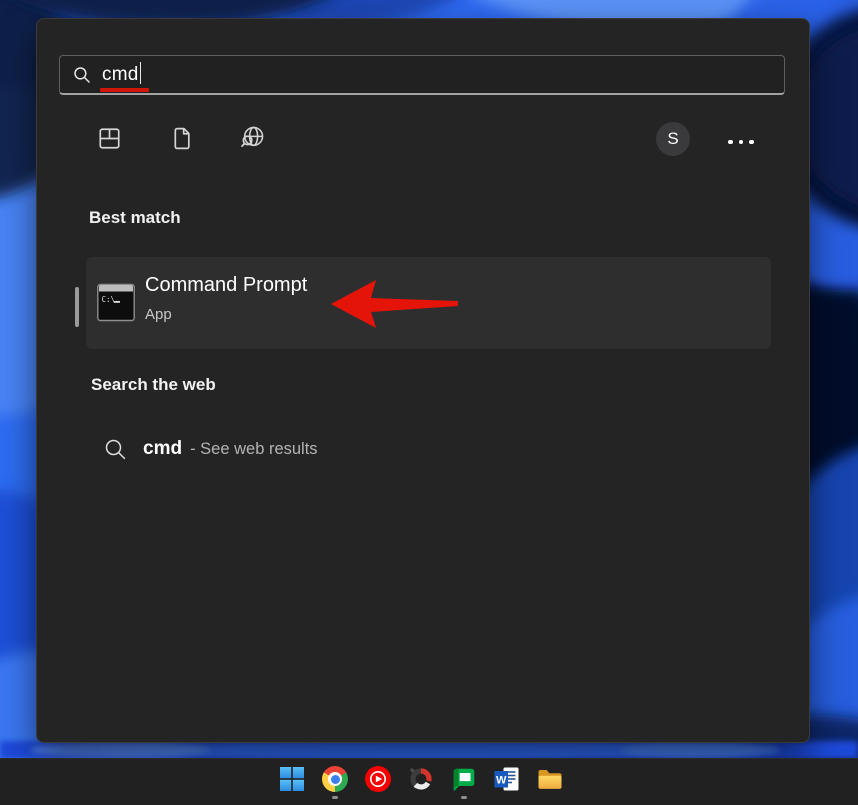  Describe the element at coordinates (158, 314) in the screenshot. I see `result-subtitle: App` at that location.